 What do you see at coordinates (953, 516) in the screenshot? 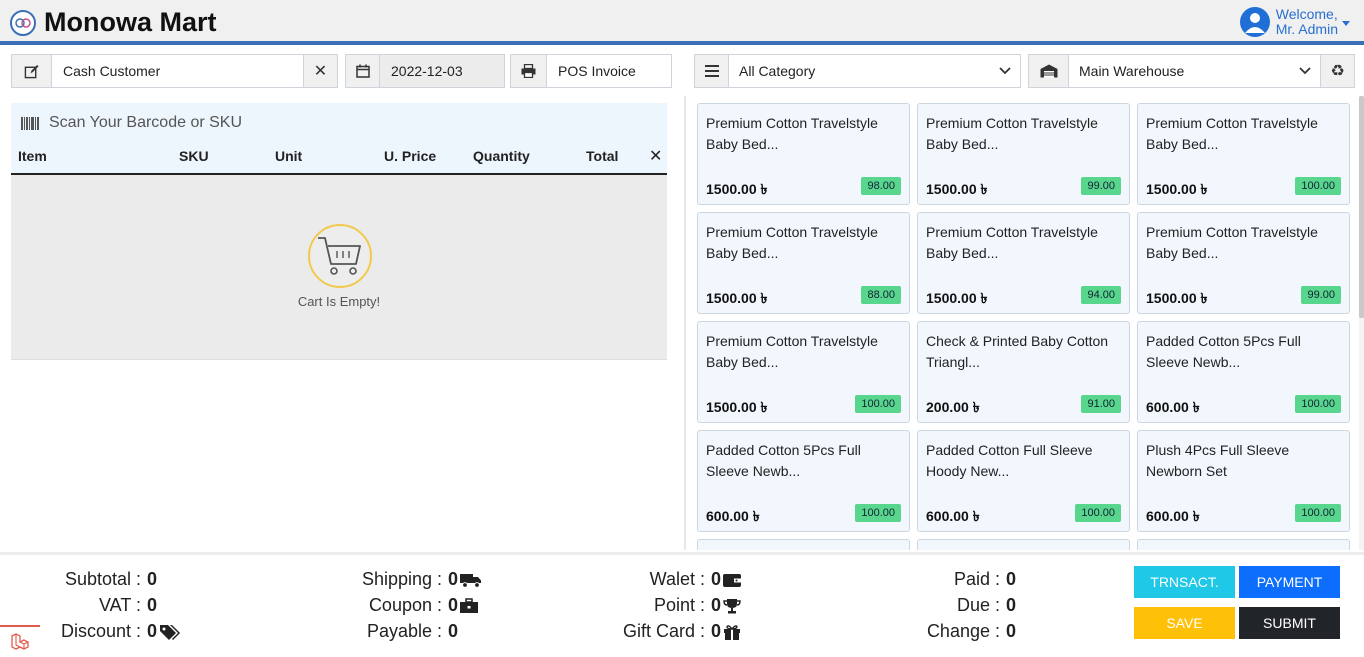
I see `product-price: 600.00 ৳` at bounding box center [953, 516].